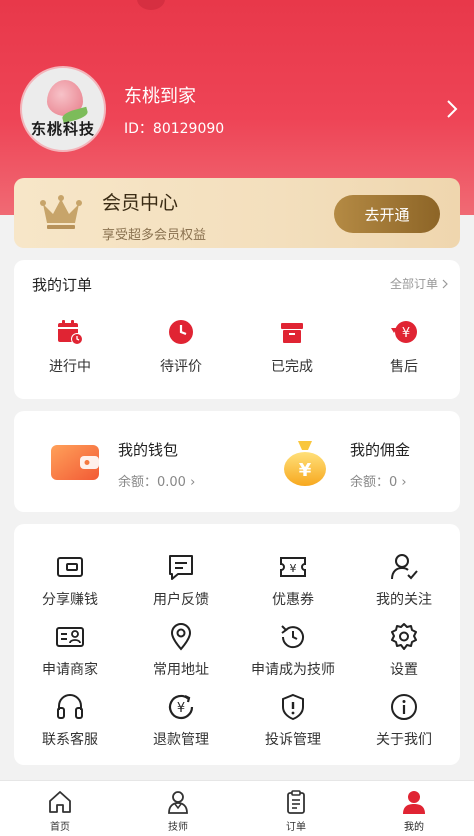  Describe the element at coordinates (181, 670) in the screenshot. I see `tool-label: 常用地址` at that location.